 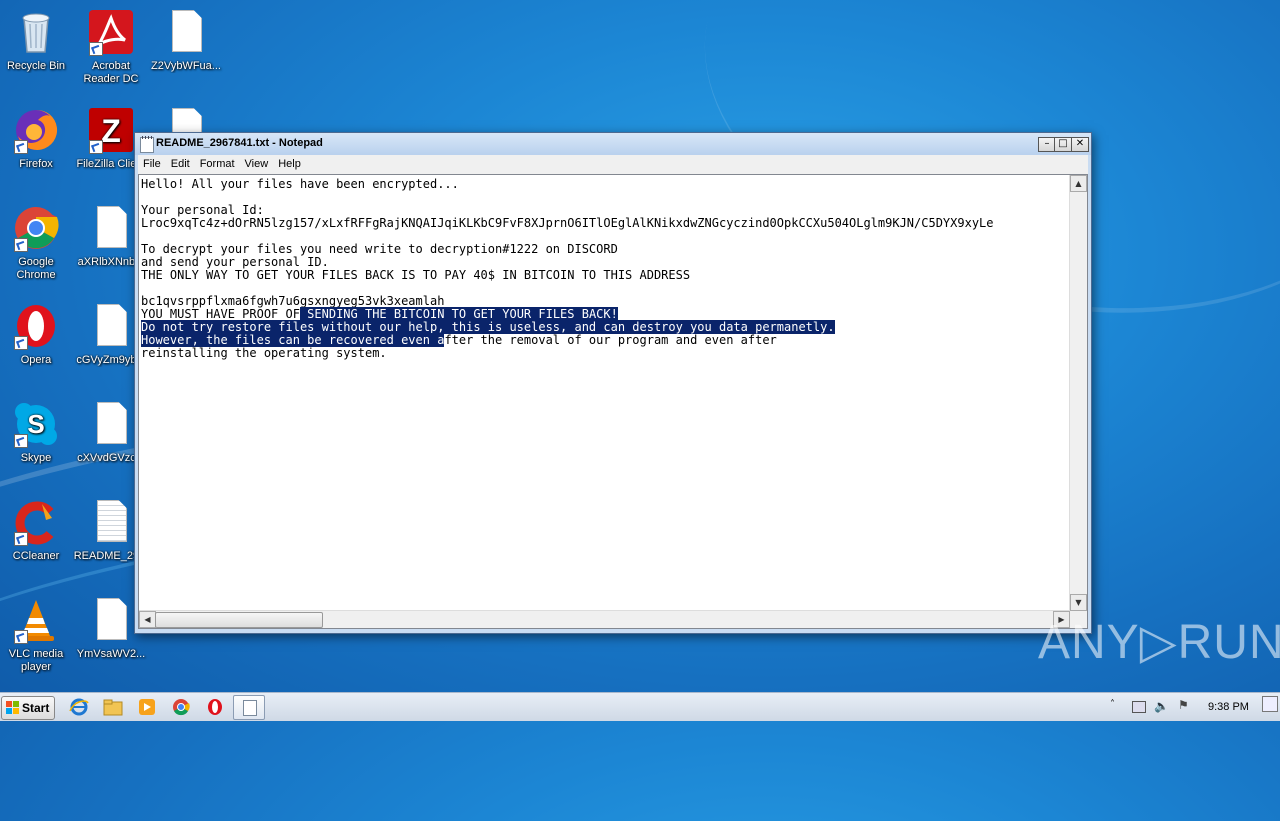 What do you see at coordinates (1078, 183) in the screenshot?
I see `scroll-up-icon: ▲` at bounding box center [1078, 183].